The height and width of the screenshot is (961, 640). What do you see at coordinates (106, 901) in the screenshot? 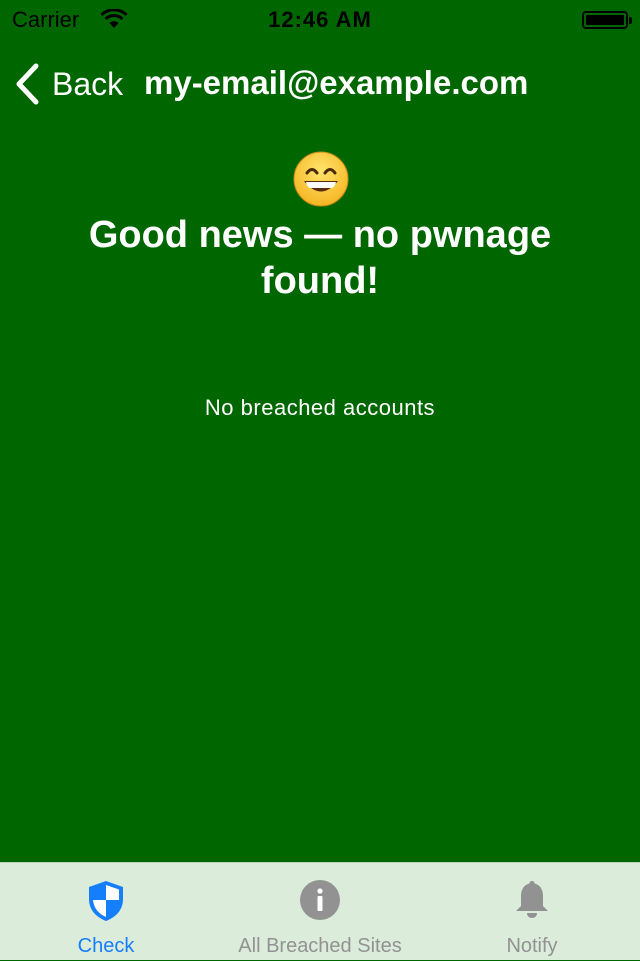
I see `shield-icon` at bounding box center [106, 901].